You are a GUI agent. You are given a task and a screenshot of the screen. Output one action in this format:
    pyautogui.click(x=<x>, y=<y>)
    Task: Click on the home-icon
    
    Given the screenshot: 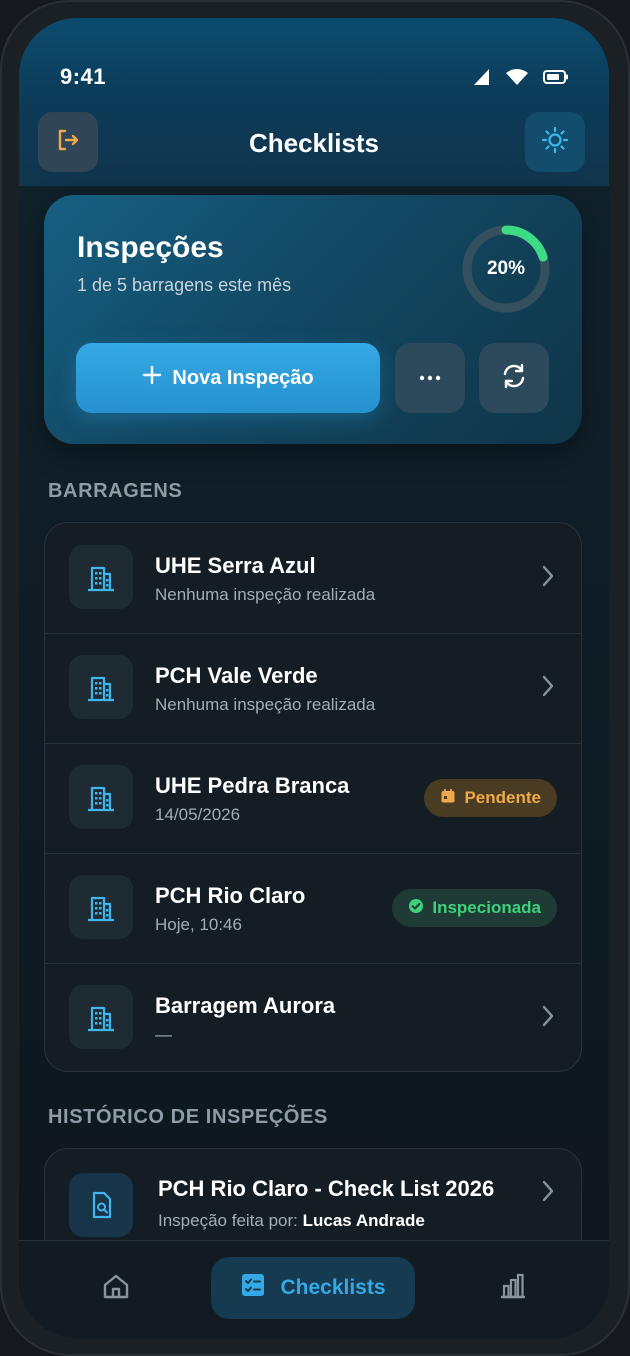 What is the action you would take?
    pyautogui.click(x=116, y=1288)
    